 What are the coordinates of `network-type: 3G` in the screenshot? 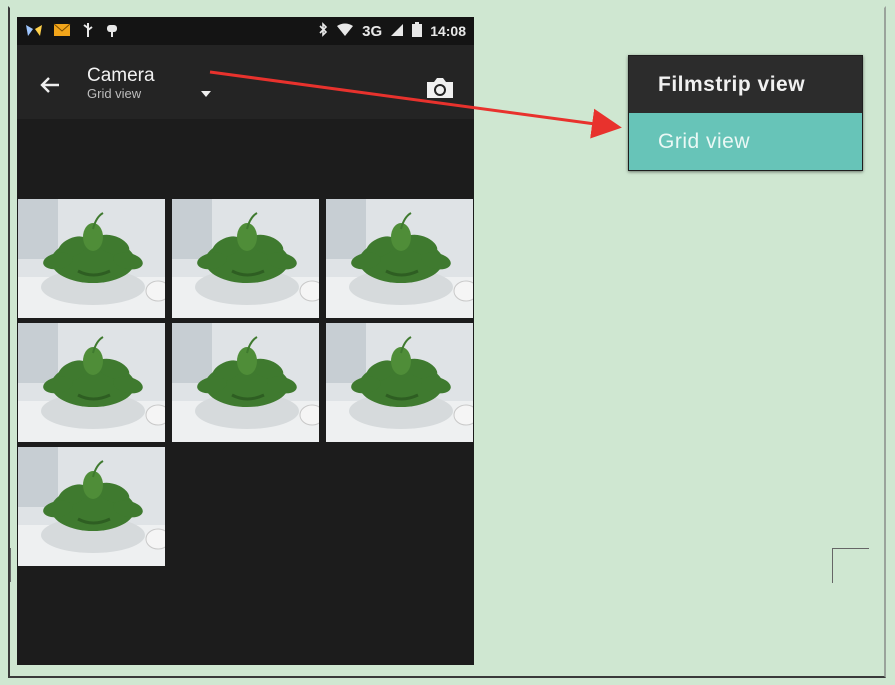 It's located at (372, 31).